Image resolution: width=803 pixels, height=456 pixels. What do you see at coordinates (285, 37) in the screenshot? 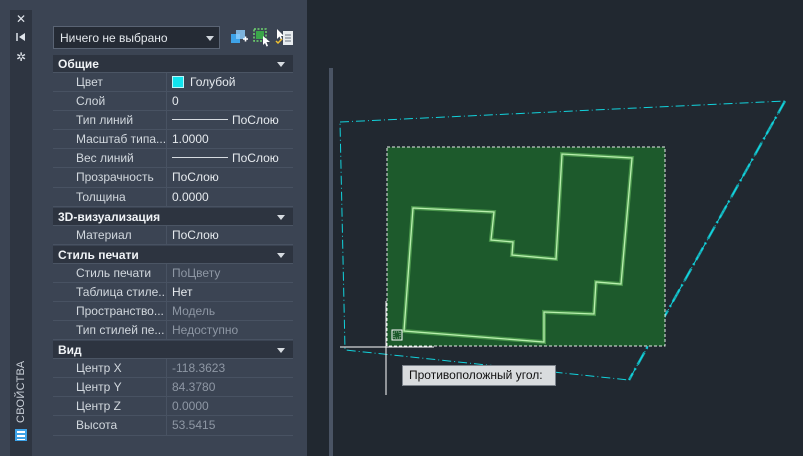
I see `quick-select-icon` at bounding box center [285, 37].